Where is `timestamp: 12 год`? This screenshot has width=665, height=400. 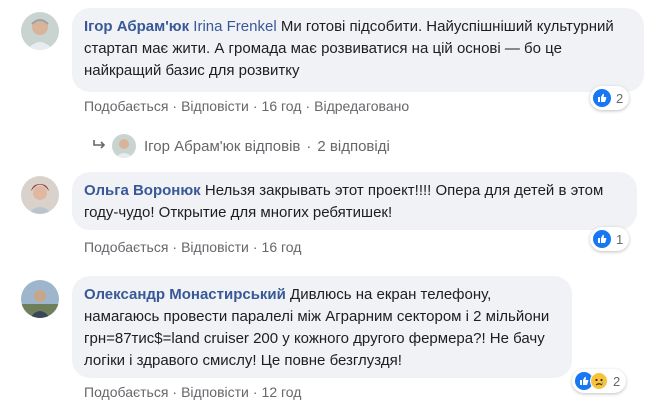 timestamp: 12 год is located at coordinates (282, 392).